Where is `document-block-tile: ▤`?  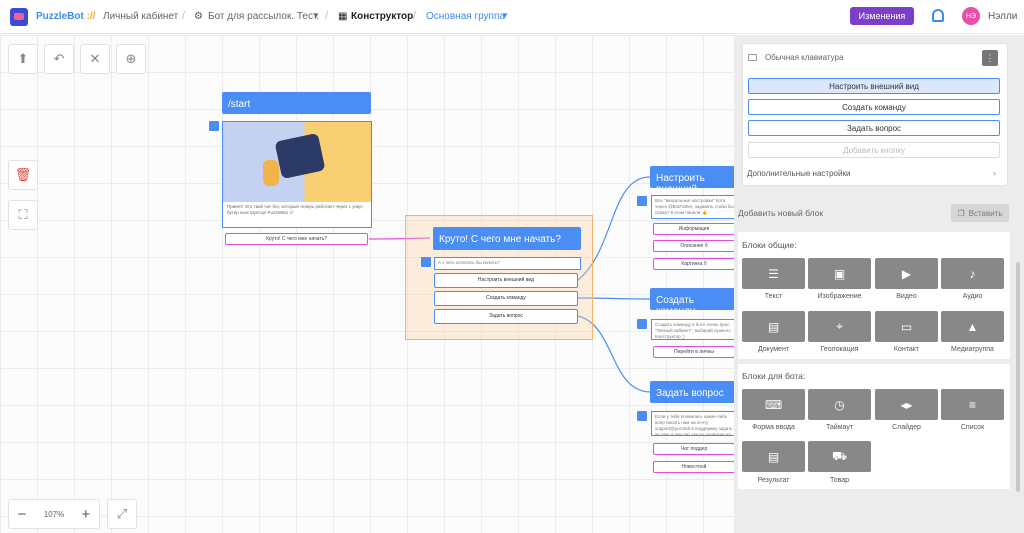
document-block-tile: ▤ is located at coordinates (773, 326).